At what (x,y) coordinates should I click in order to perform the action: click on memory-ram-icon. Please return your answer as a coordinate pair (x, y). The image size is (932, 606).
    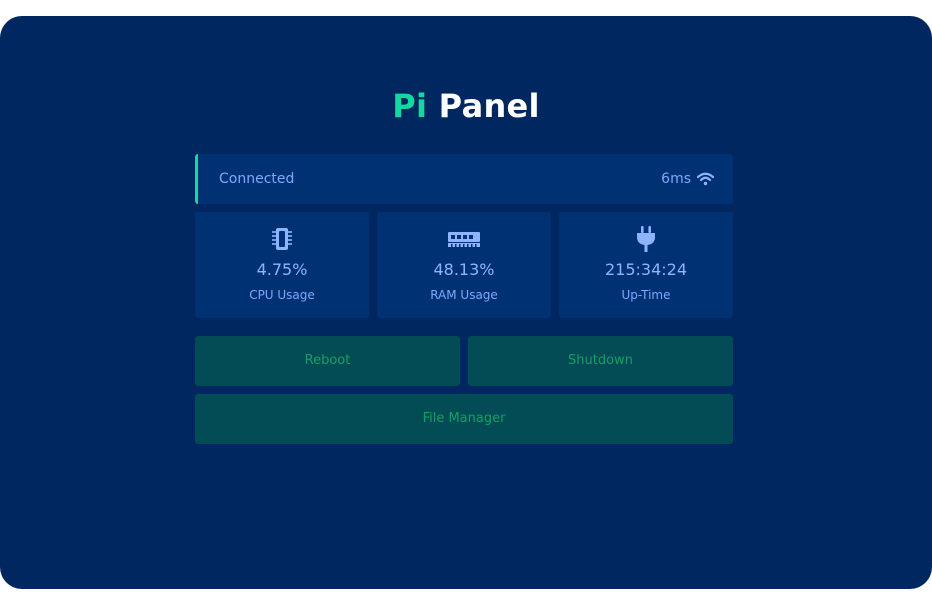
    Looking at the image, I should click on (464, 239).